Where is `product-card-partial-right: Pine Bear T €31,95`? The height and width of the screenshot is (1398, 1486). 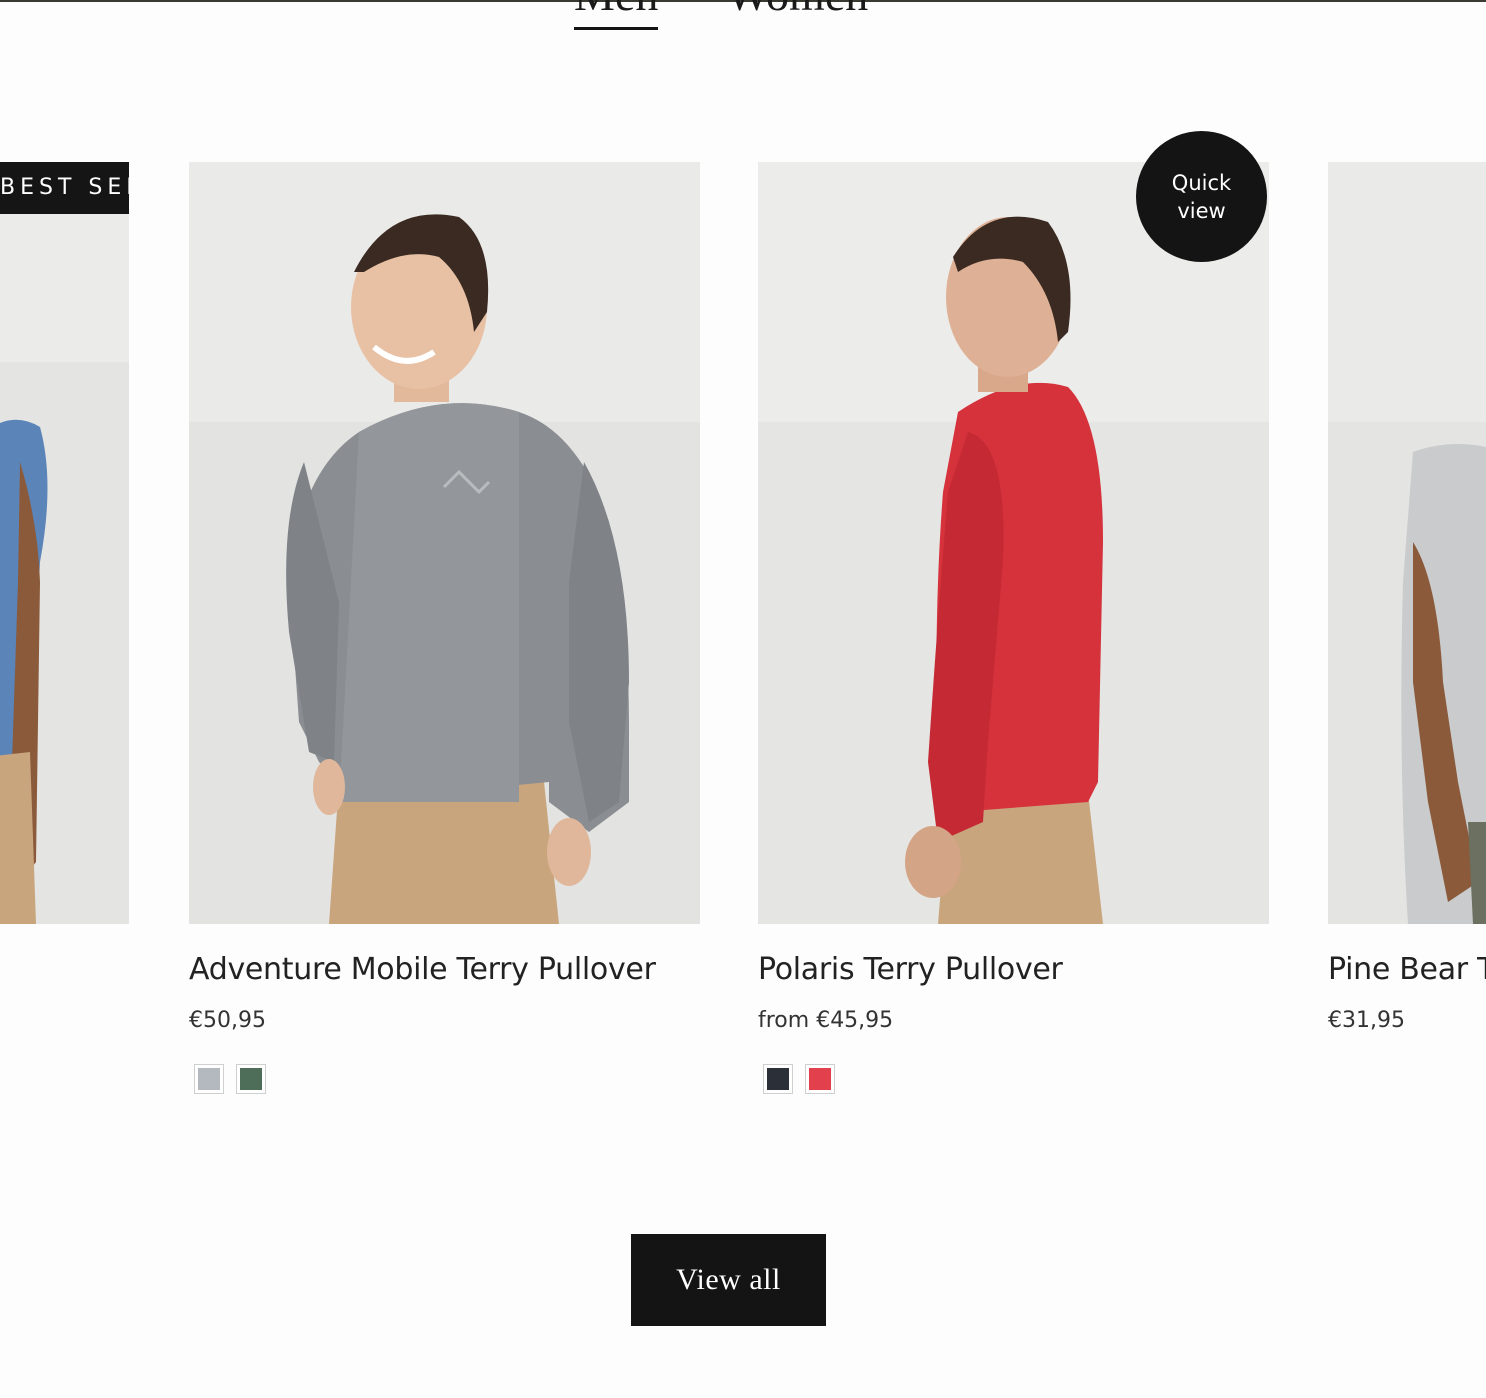 product-card-partial-right: Pine Bear T €31,95 is located at coordinates (1407, 598).